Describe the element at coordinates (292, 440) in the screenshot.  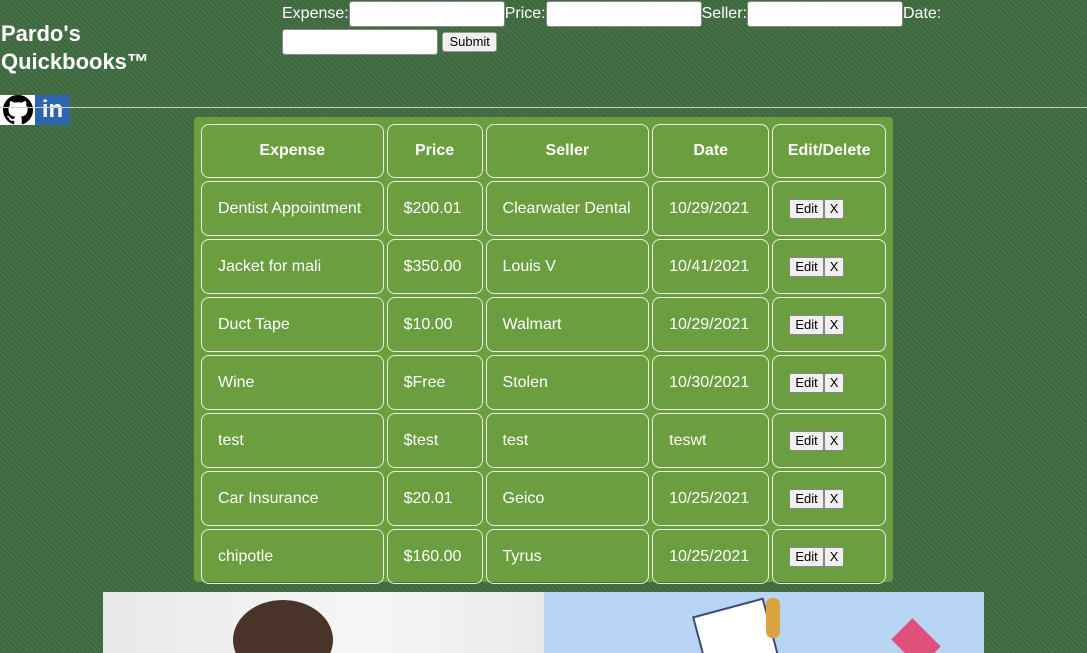
I see `expense-cell: test` at that location.